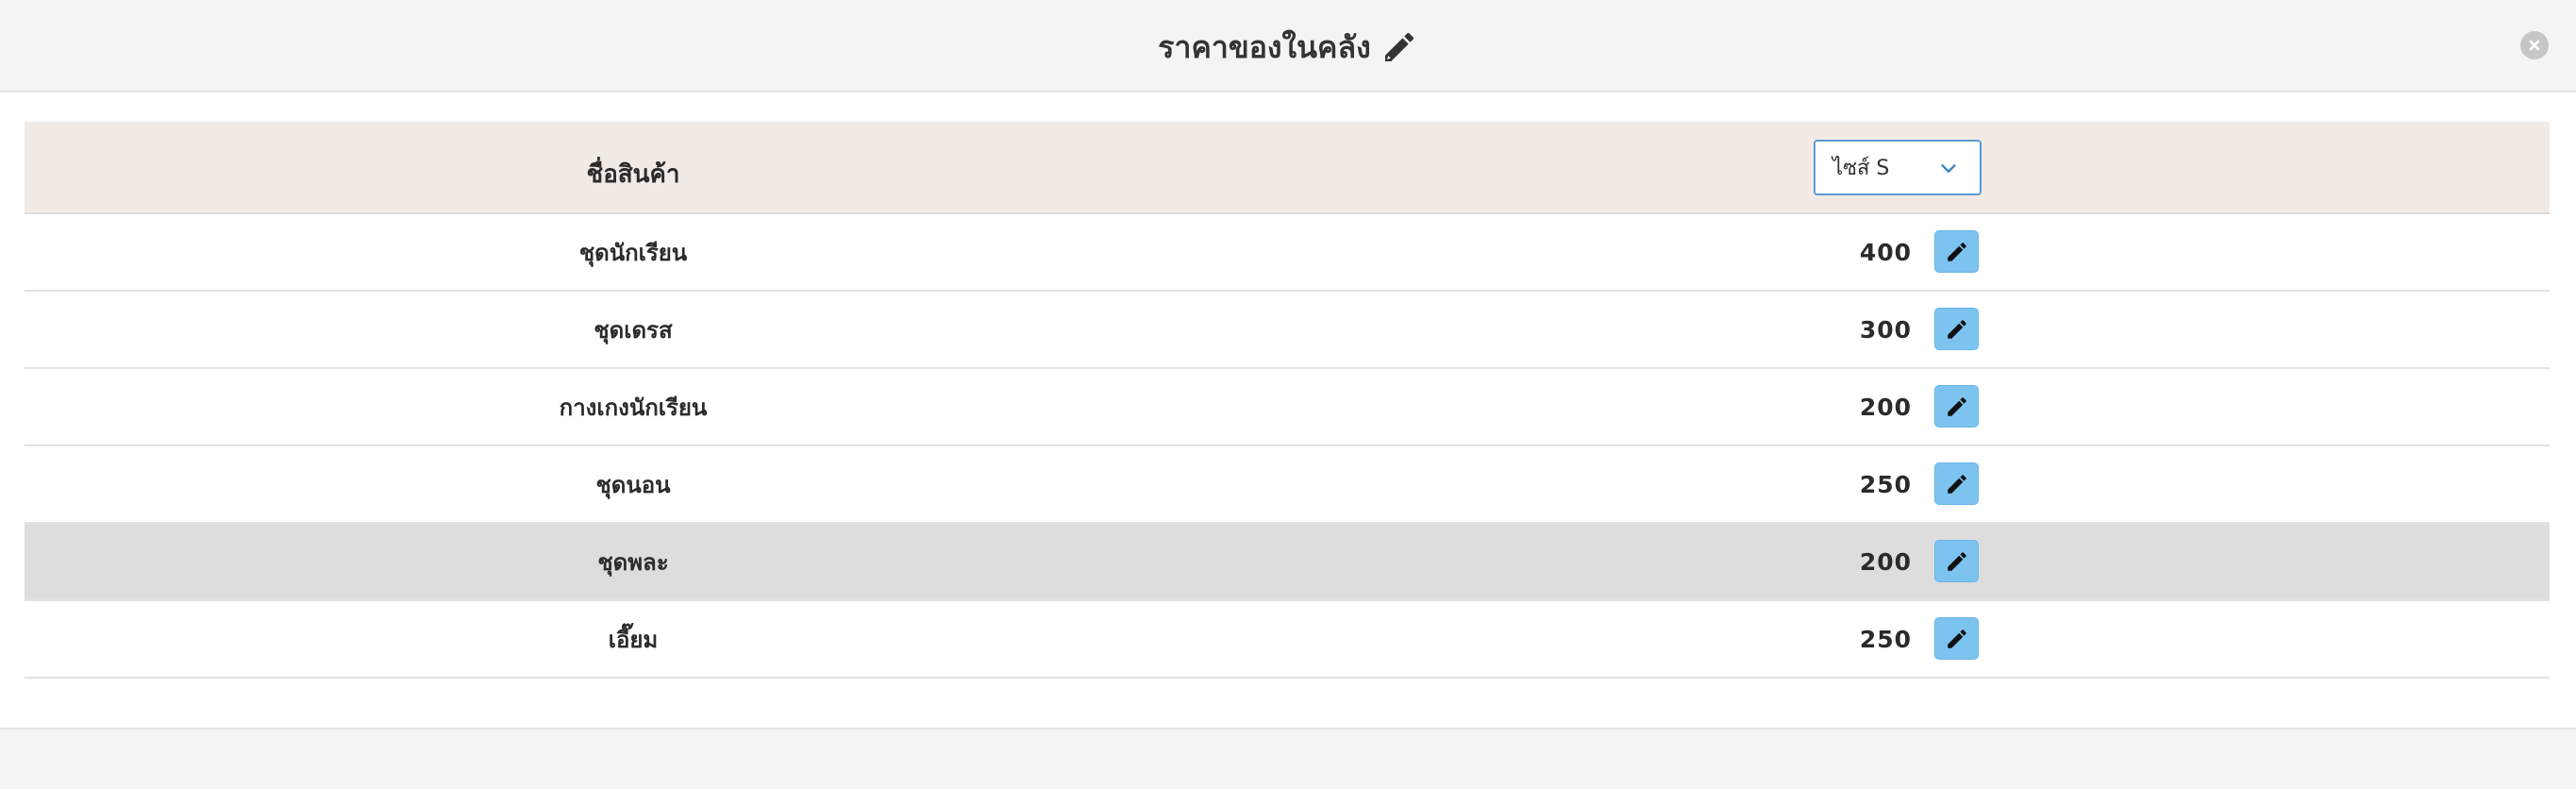  Describe the element at coordinates (1287, 253) in the screenshot. I see `table-row: ชุดนักเรียน 400` at that location.